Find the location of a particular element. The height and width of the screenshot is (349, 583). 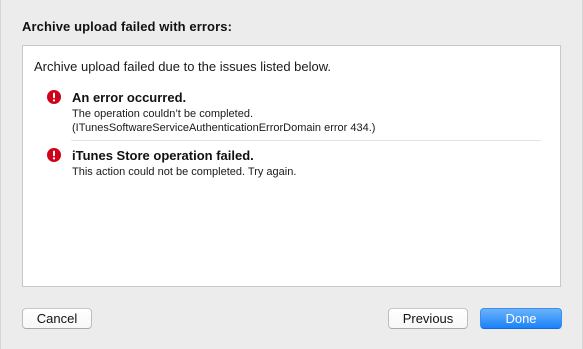

issue-title: iTunes Store operation failed. is located at coordinates (163, 155).